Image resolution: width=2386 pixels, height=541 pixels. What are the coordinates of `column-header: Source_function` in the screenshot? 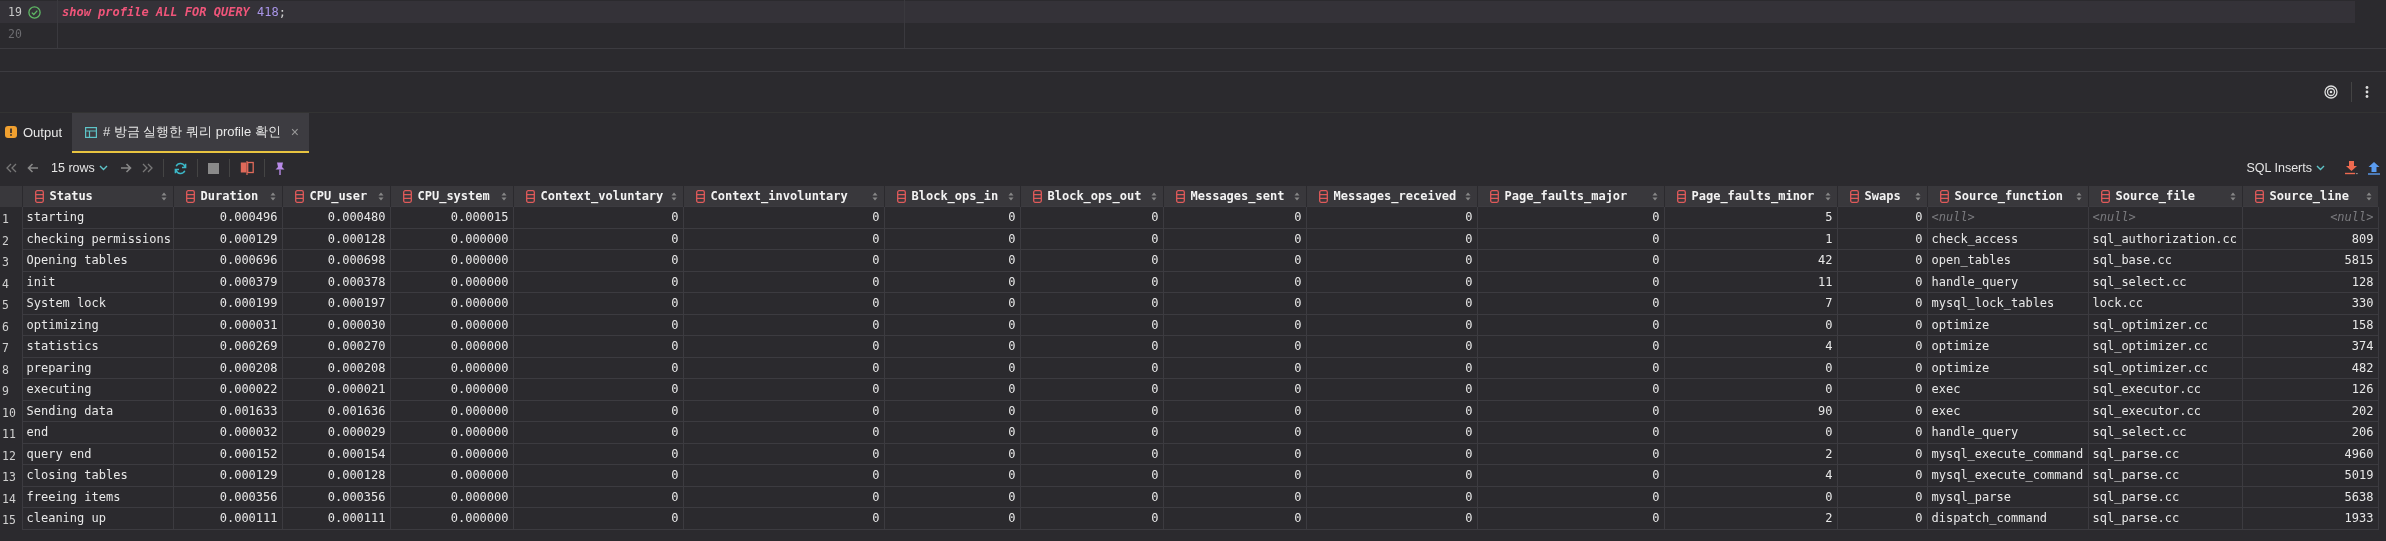 It's located at (2007, 196).